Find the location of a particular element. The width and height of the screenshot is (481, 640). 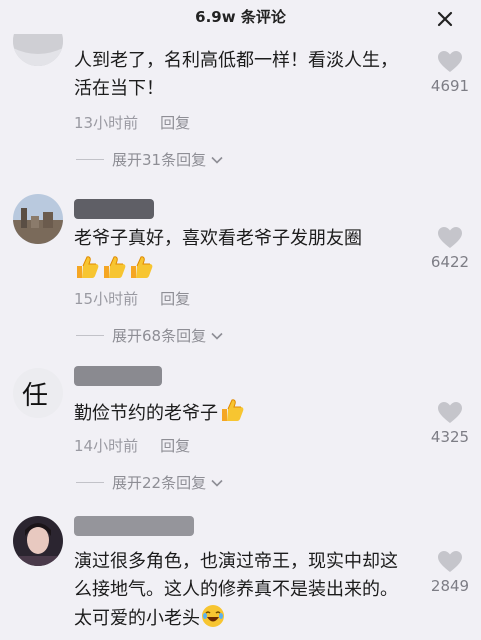

like-count: 6422 is located at coordinates (450, 262).